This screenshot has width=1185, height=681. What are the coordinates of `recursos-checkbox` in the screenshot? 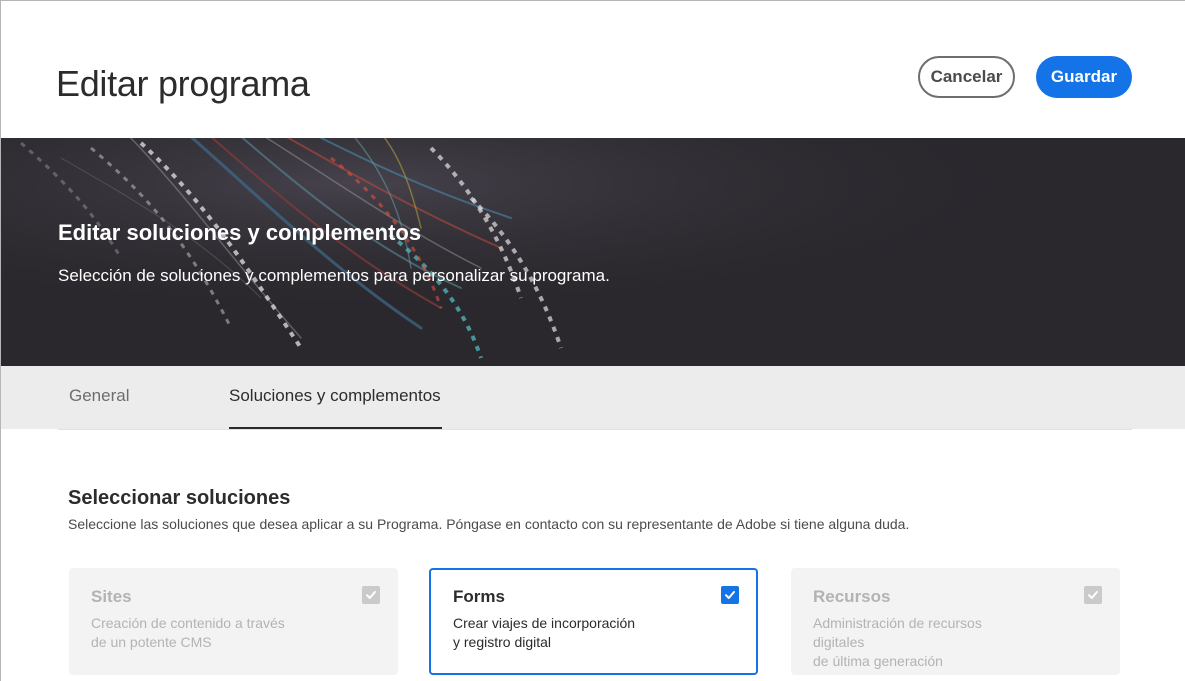 It's located at (1093, 595).